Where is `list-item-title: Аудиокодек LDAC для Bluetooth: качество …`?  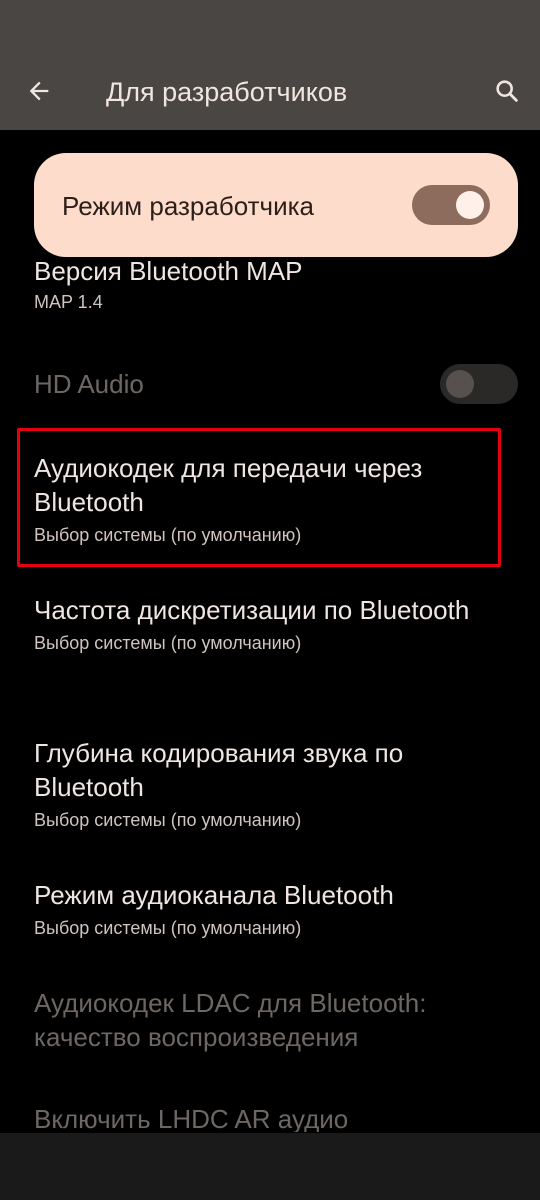 list-item-title: Аудиокодек LDAC для Bluetooth: качество … is located at coordinates (230, 1020).